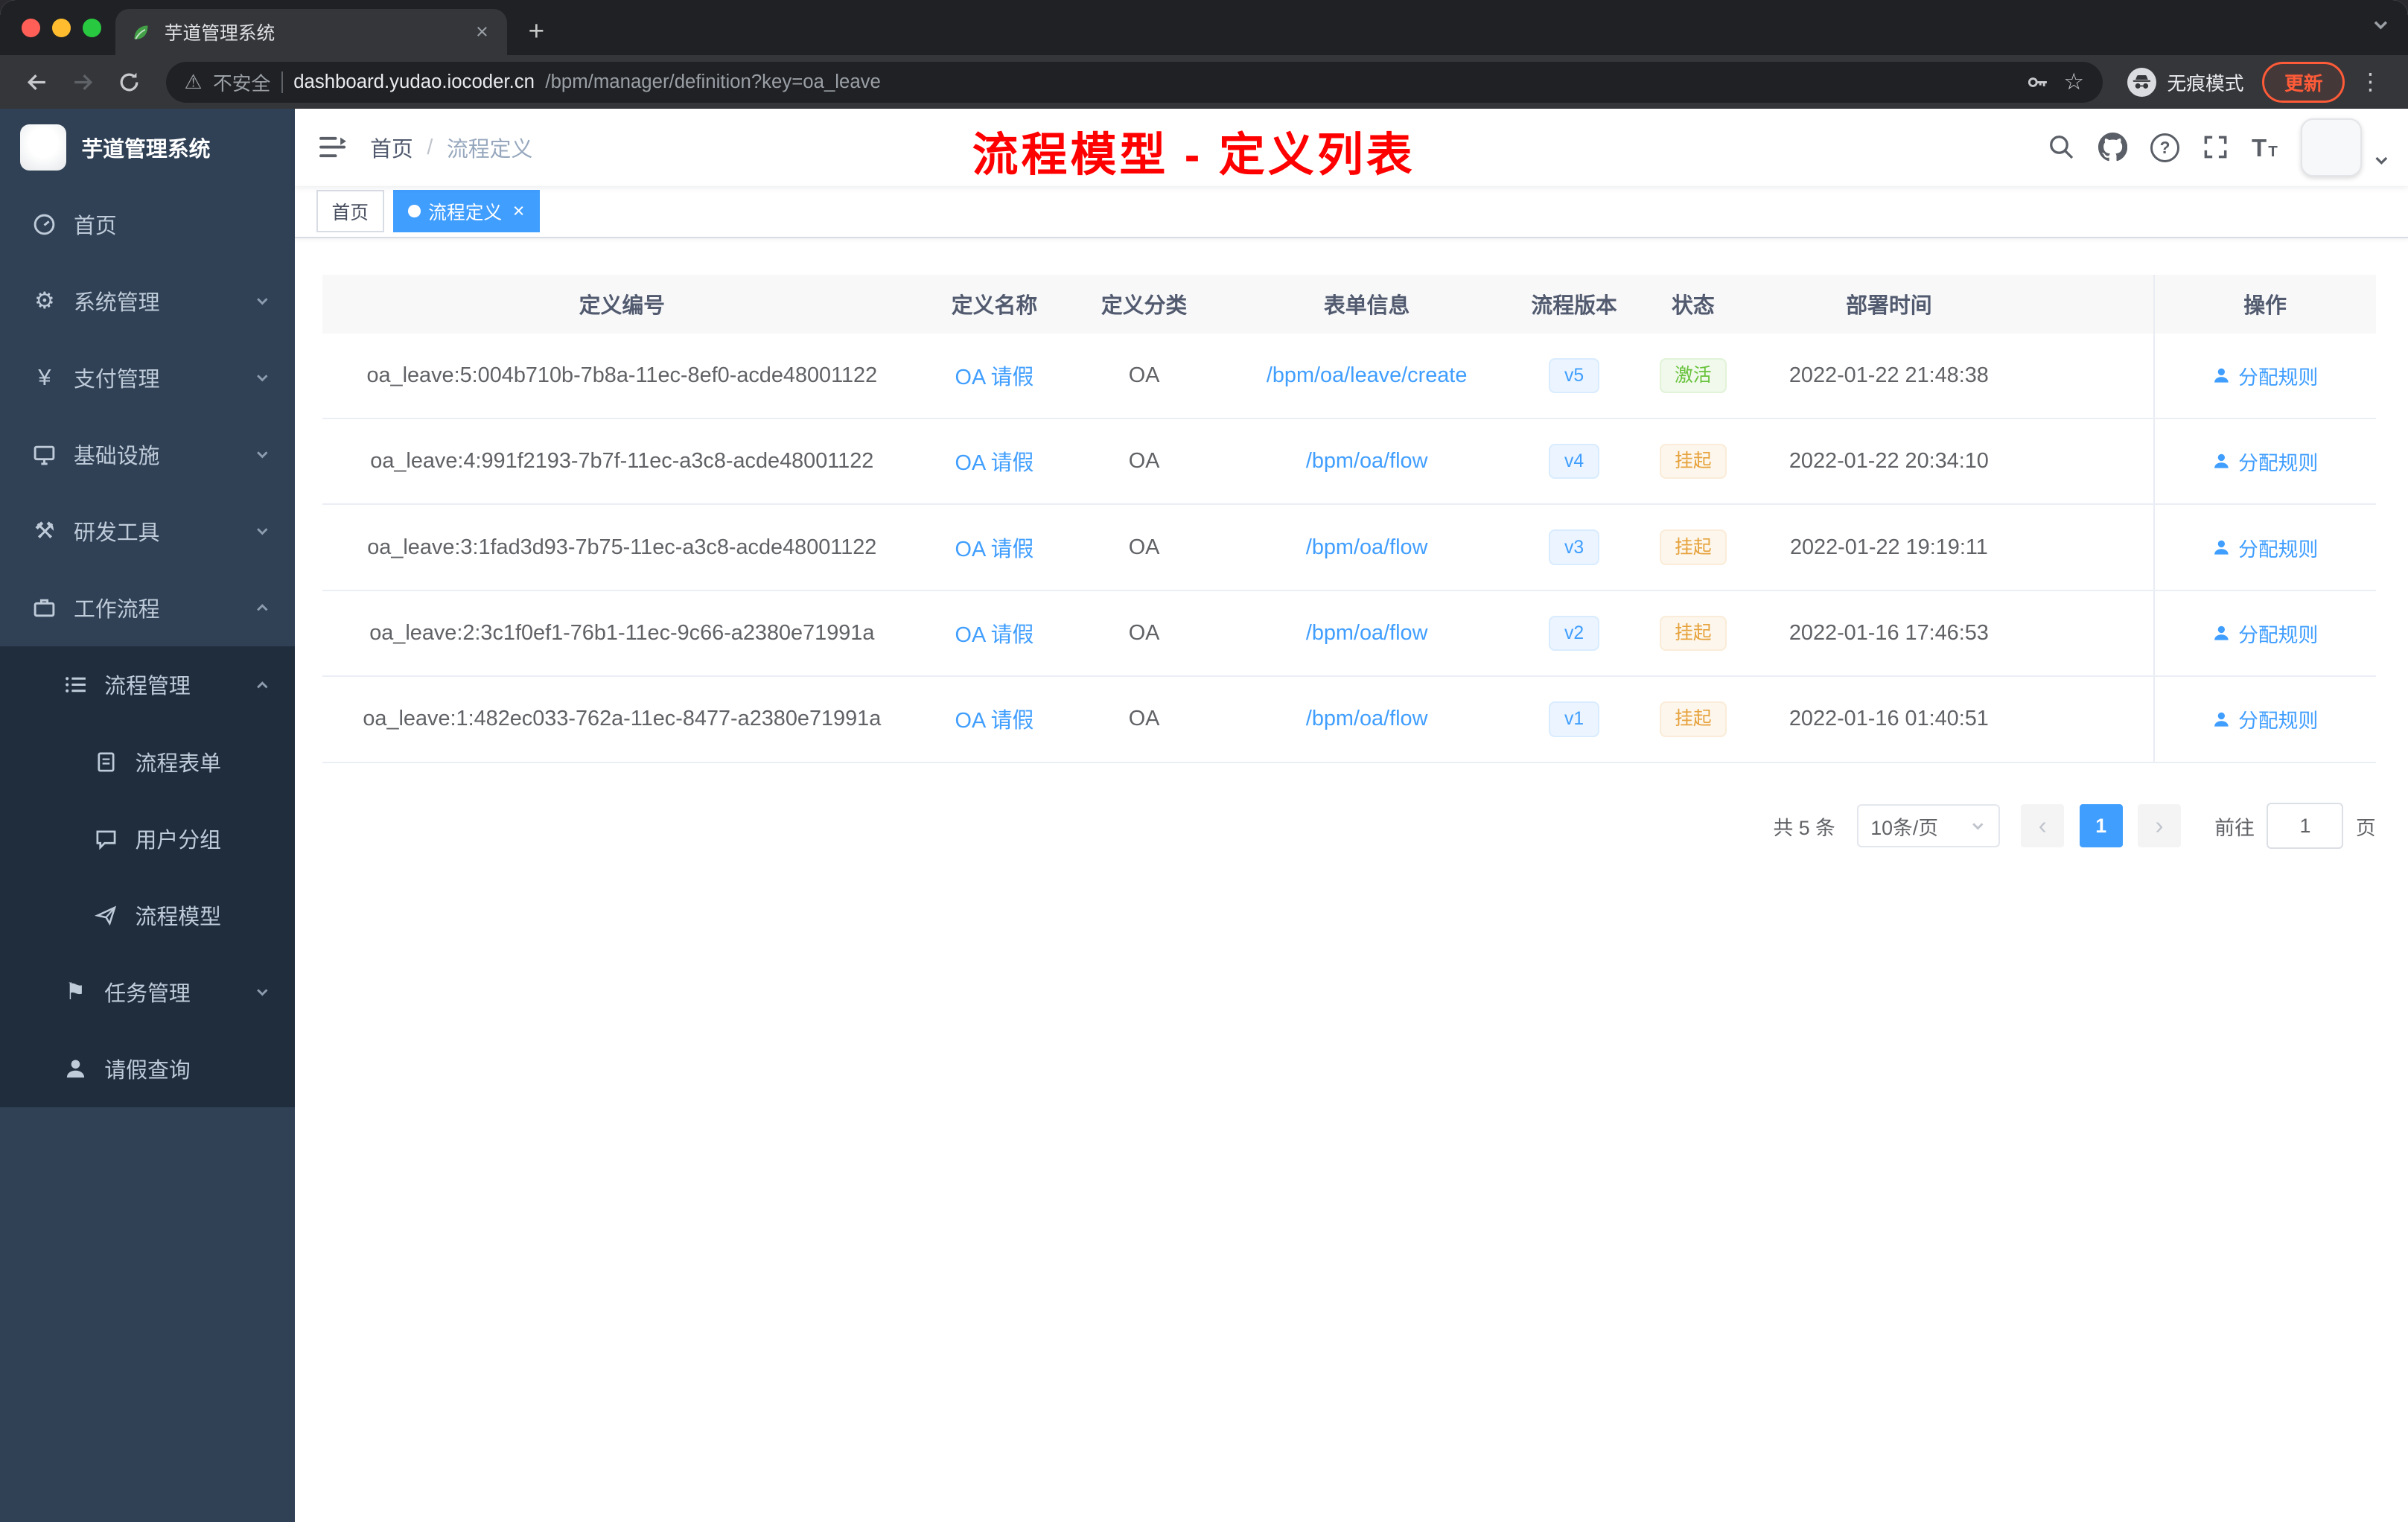 This screenshot has height=1522, width=2408. I want to click on list-icon, so click(75, 684).